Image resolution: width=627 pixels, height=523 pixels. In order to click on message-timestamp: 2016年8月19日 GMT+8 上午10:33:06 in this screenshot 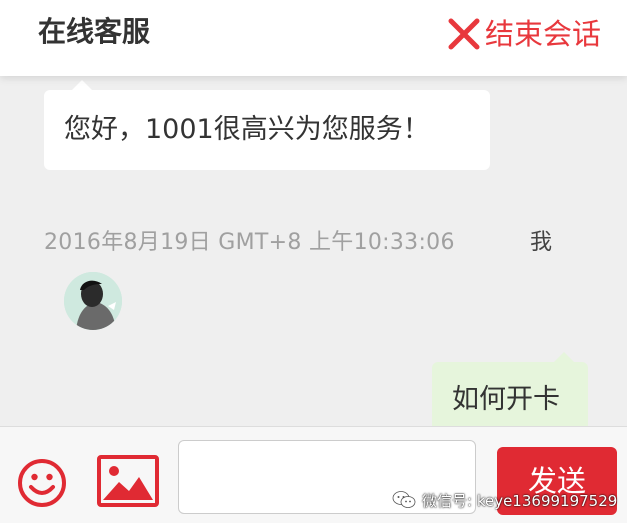, I will do `click(249, 242)`.